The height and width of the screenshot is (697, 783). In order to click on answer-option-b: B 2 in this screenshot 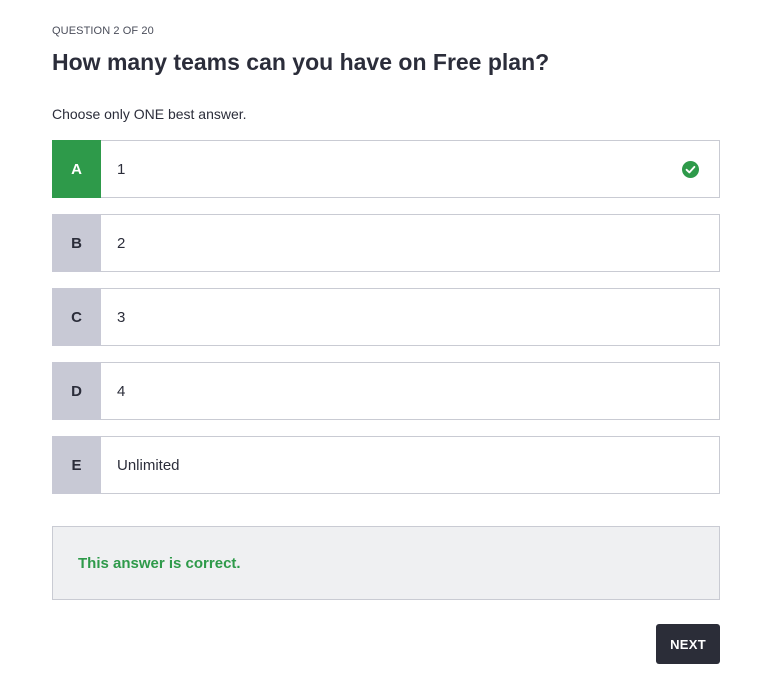, I will do `click(386, 243)`.